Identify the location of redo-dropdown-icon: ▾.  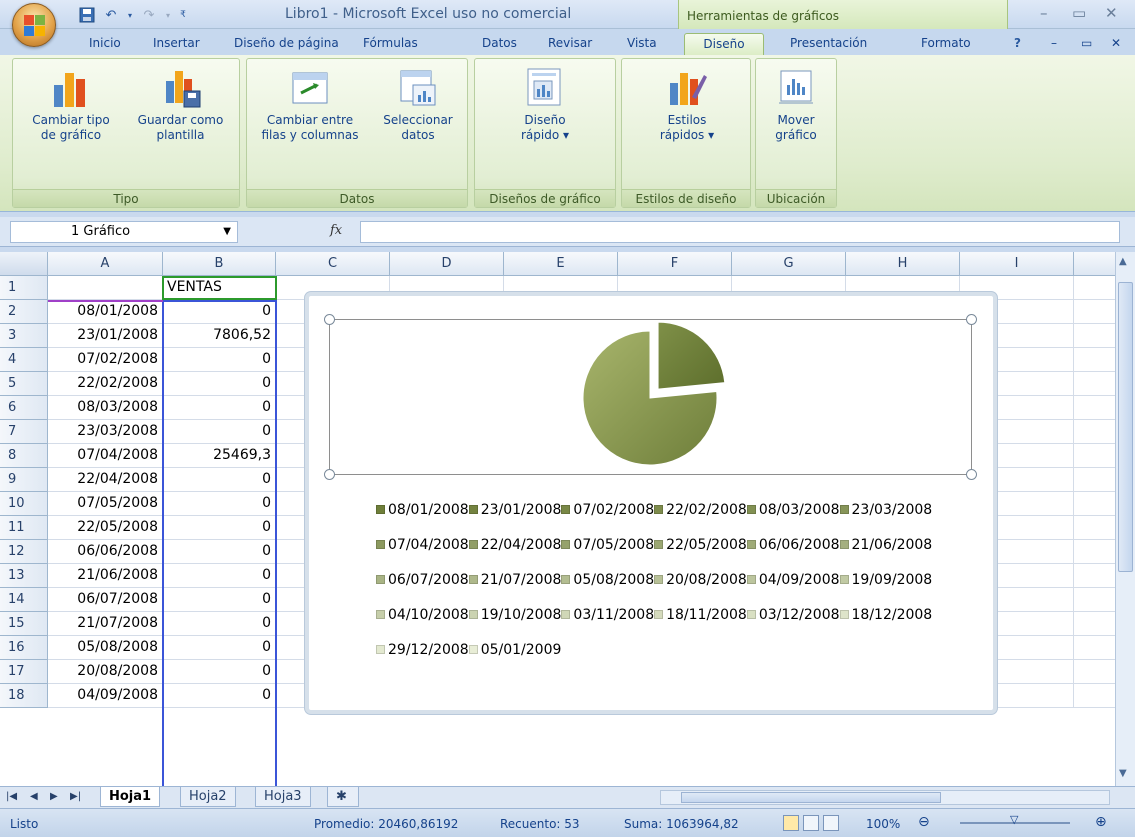
(168, 15).